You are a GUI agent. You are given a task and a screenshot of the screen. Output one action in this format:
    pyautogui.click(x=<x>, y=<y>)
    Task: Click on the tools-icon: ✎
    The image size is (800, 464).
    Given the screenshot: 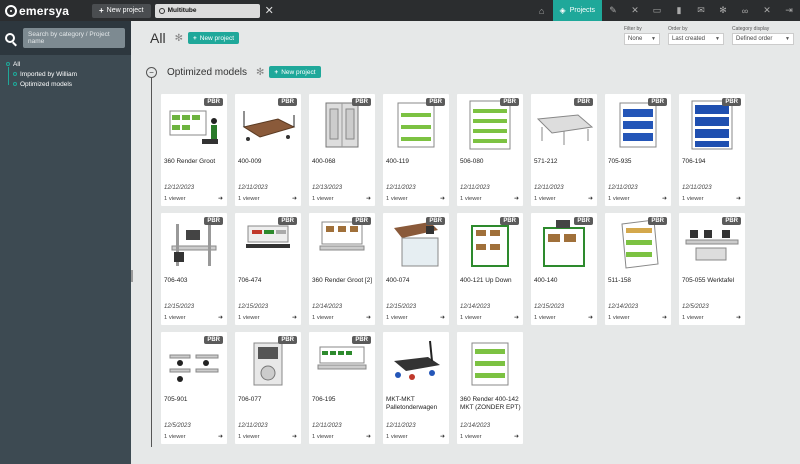 What is the action you would take?
    pyautogui.click(x=613, y=10)
    